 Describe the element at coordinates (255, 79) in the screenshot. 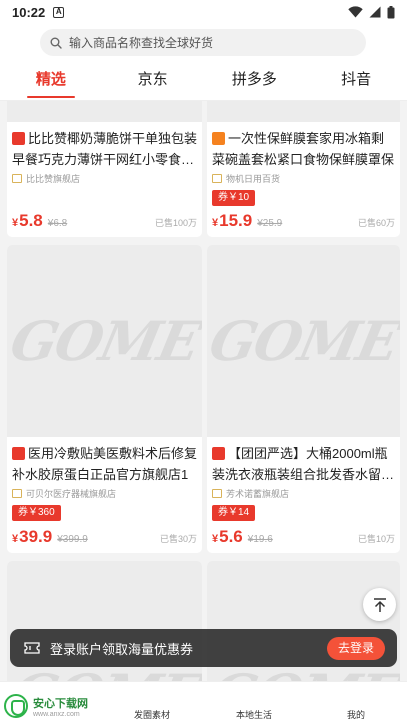

I see `tab-pinduoduo: 拼多多` at that location.